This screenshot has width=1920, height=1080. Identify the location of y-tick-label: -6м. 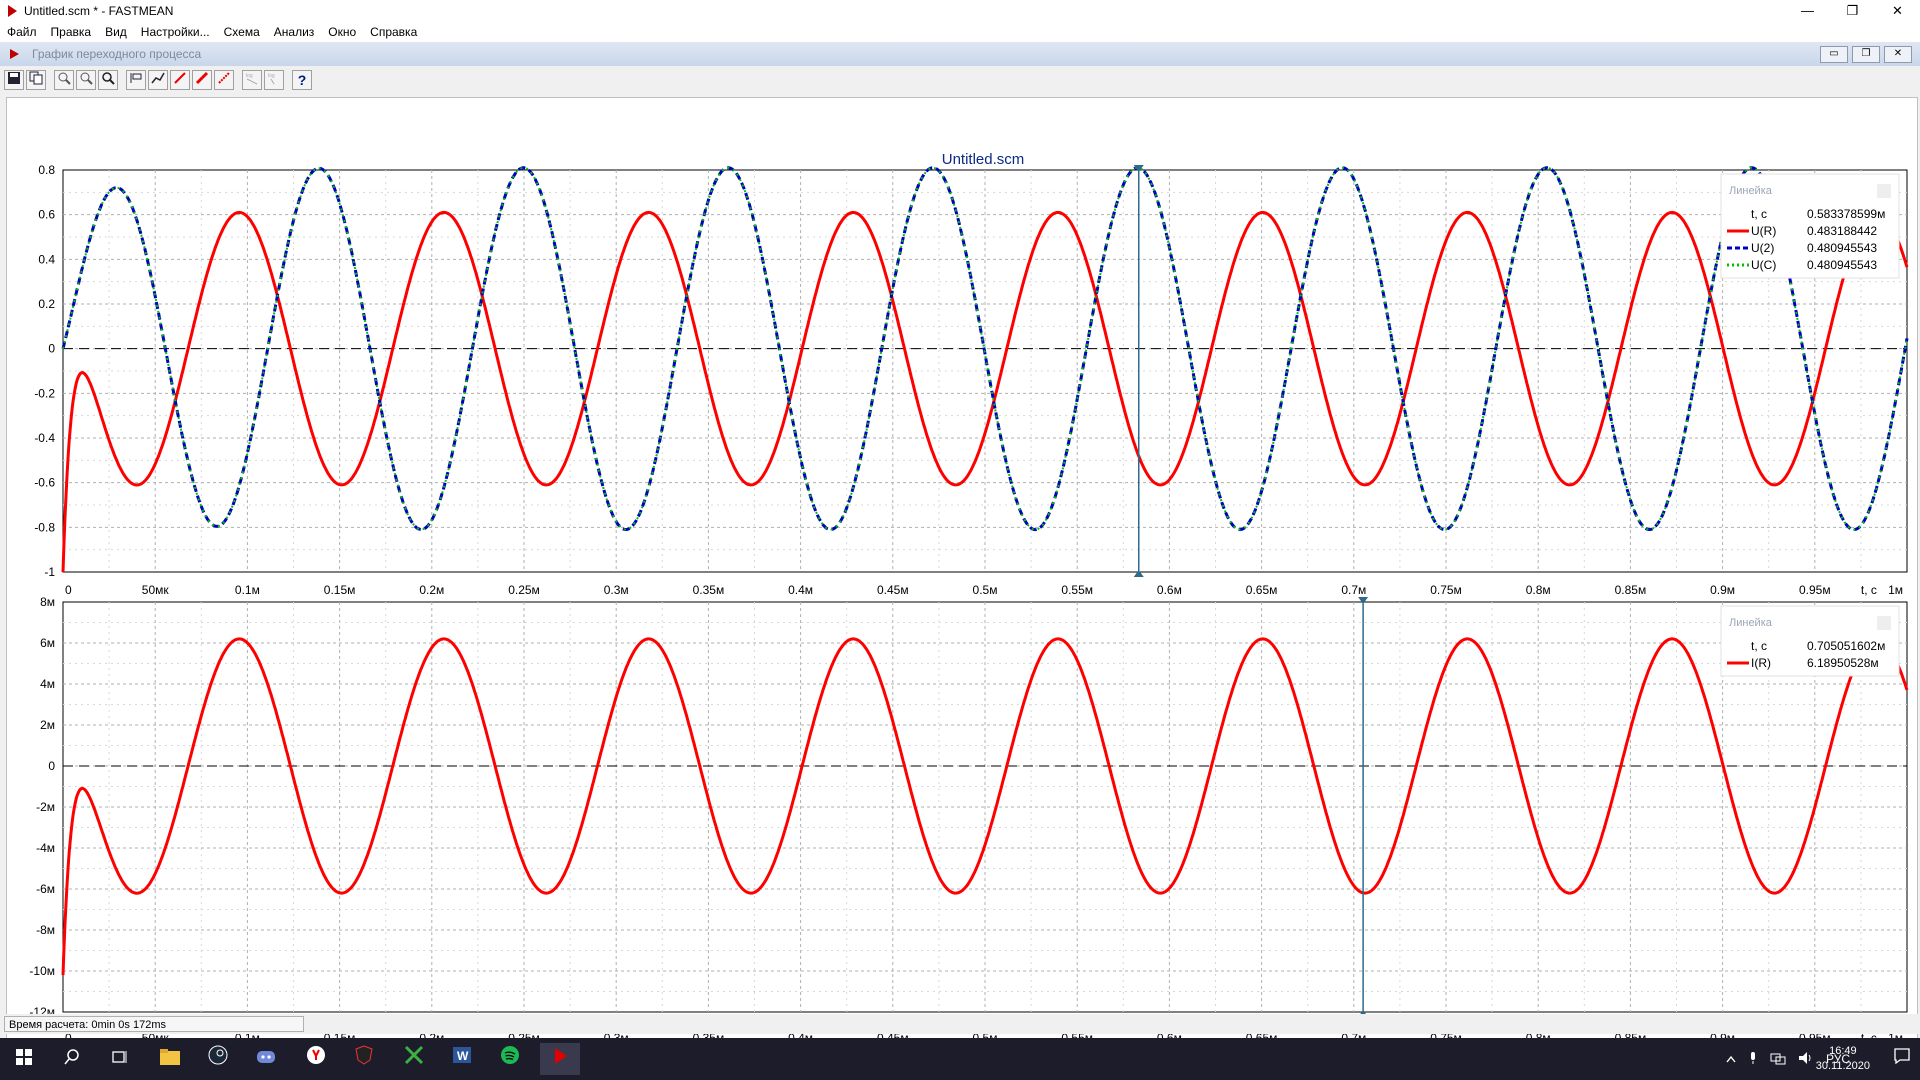
(45, 889).